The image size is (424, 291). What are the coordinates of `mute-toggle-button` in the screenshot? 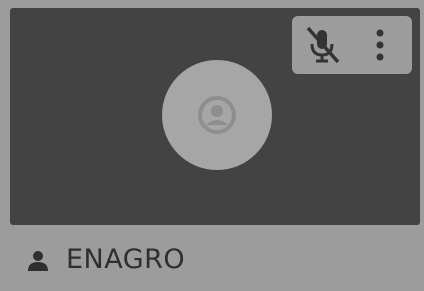 It's located at (322, 45).